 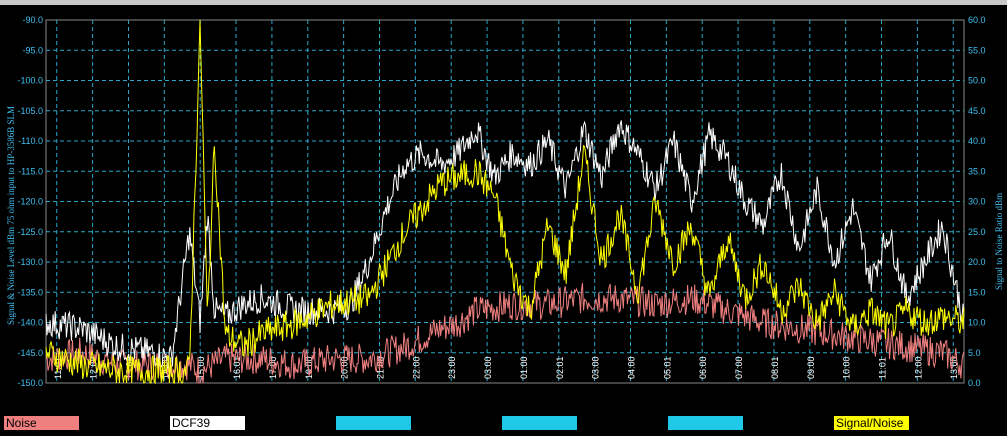 What do you see at coordinates (30, 353) in the screenshot?
I see `left-tick-label: -145.0` at bounding box center [30, 353].